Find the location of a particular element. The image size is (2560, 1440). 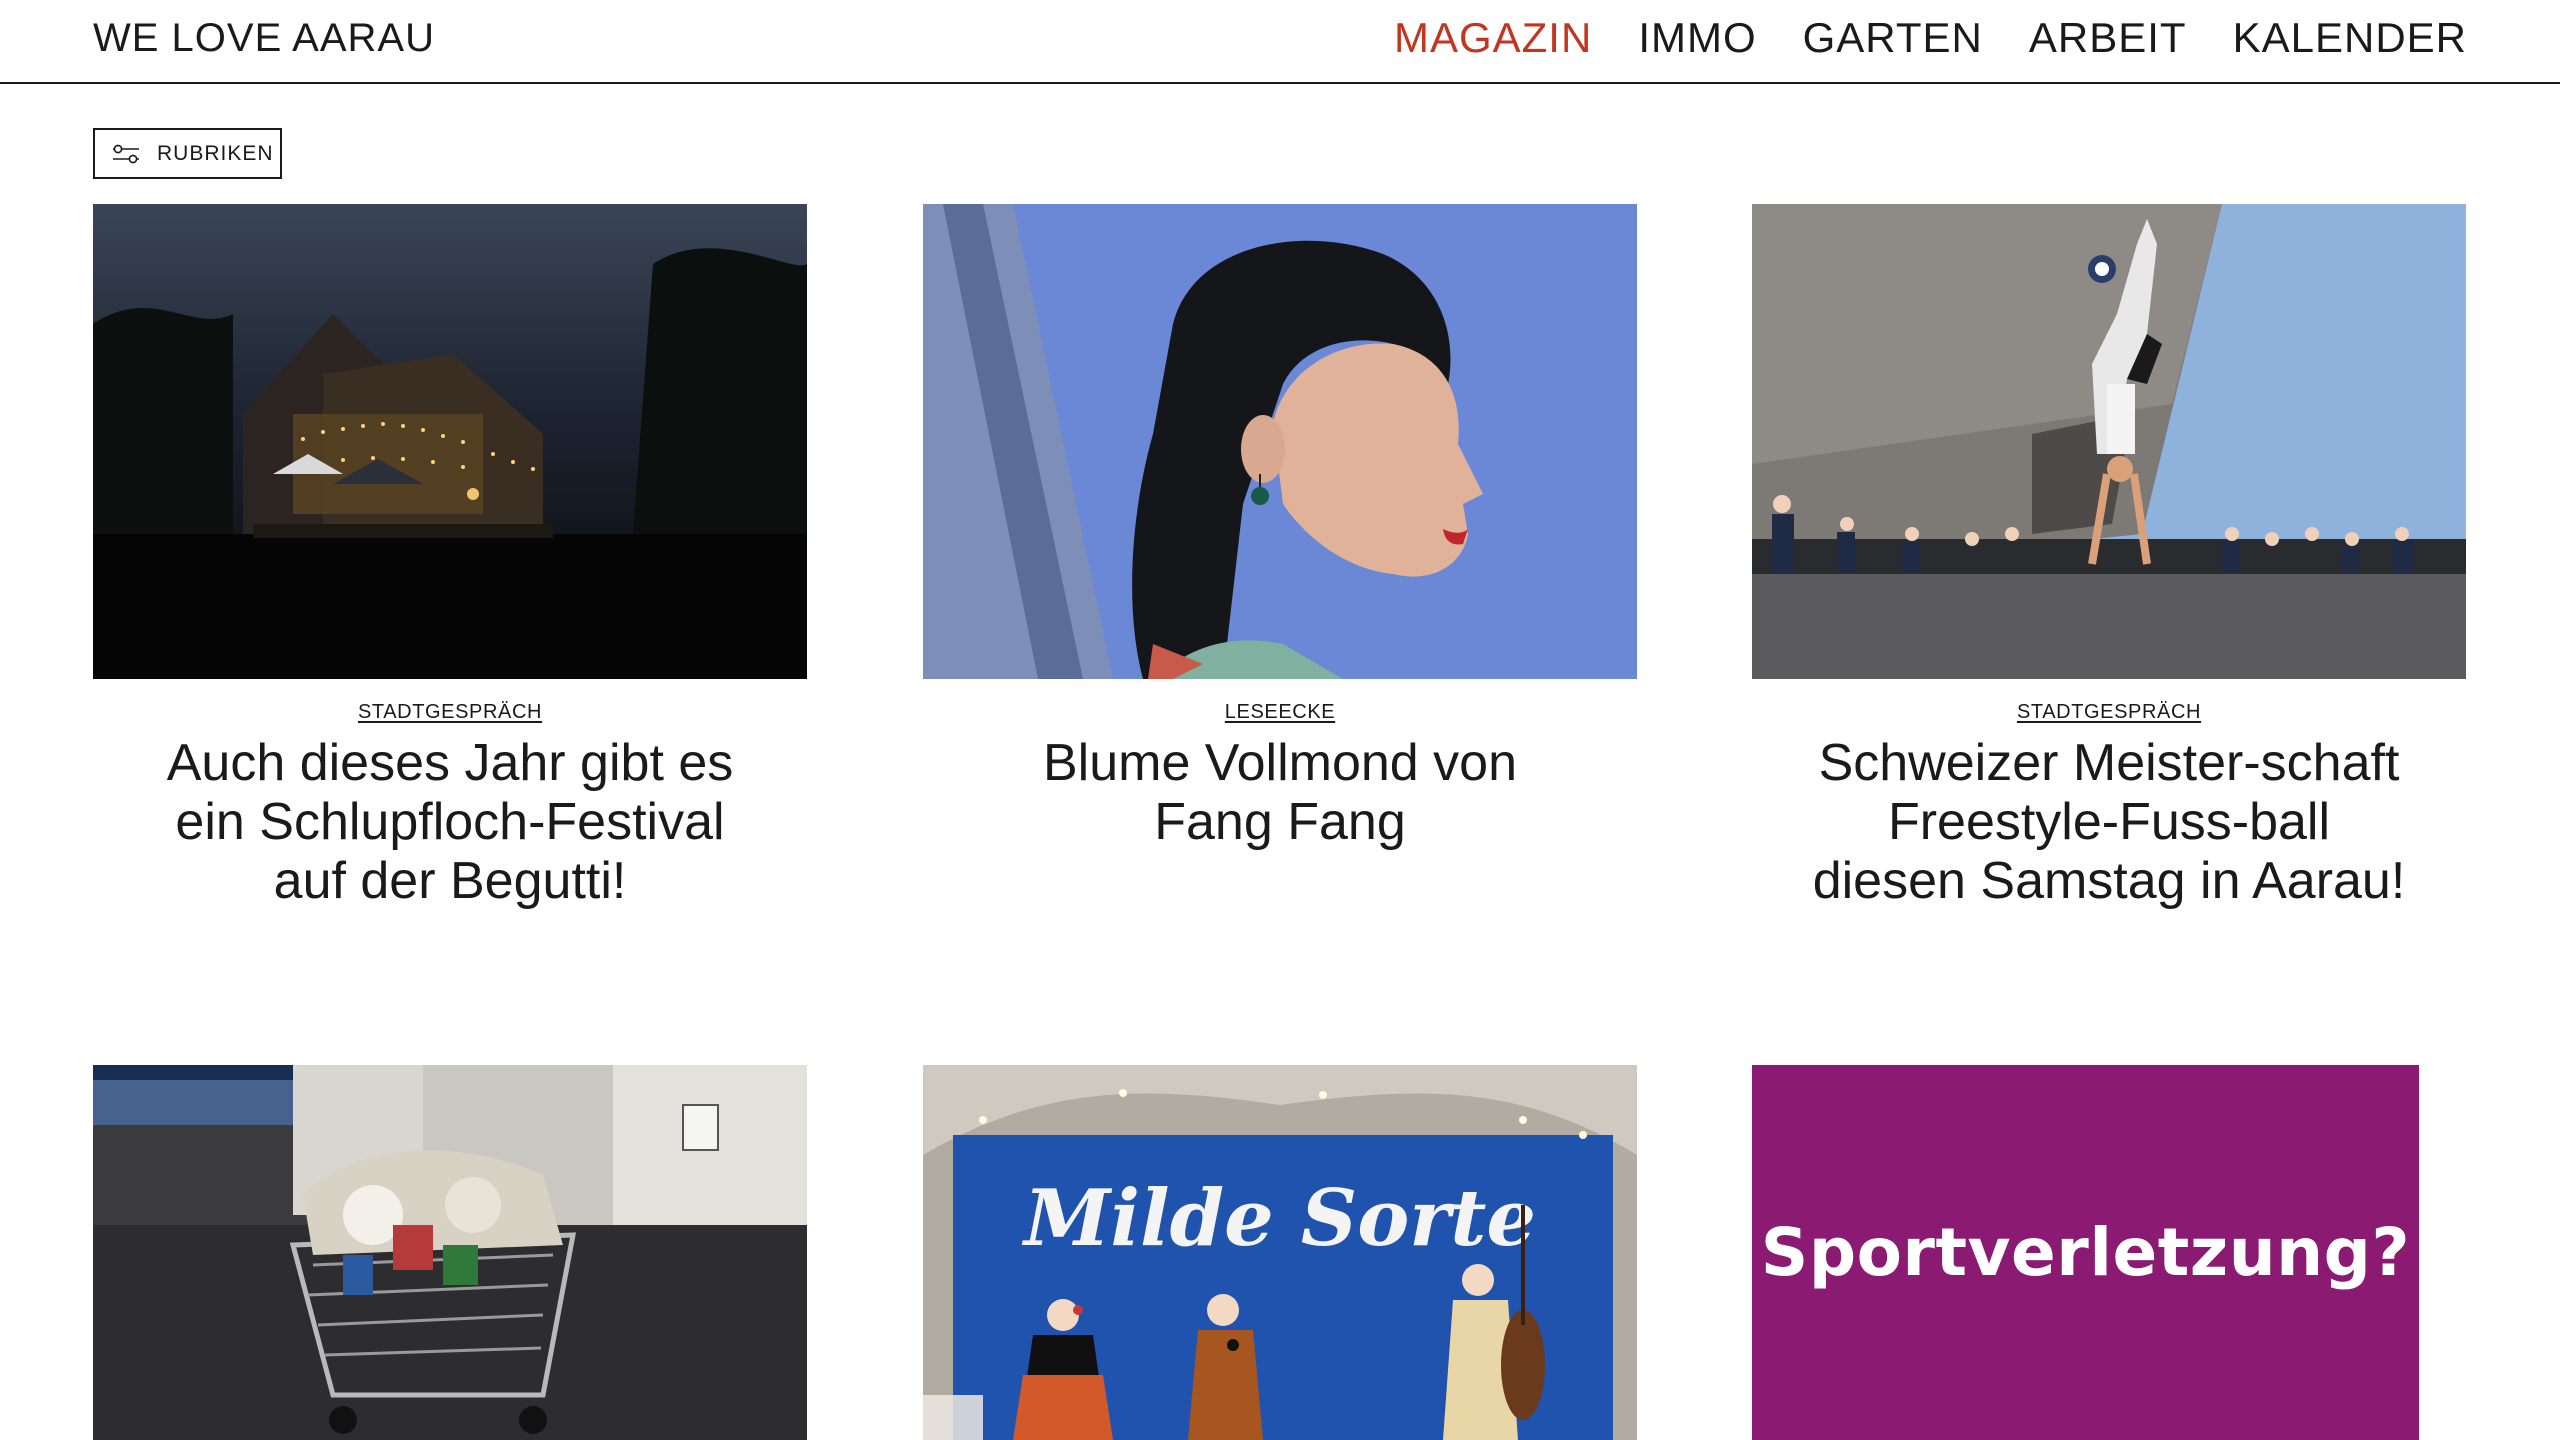

main-nav: MAGAZIN IMMO GARTEN ARBEIT KALENDER is located at coordinates (1930, 38).